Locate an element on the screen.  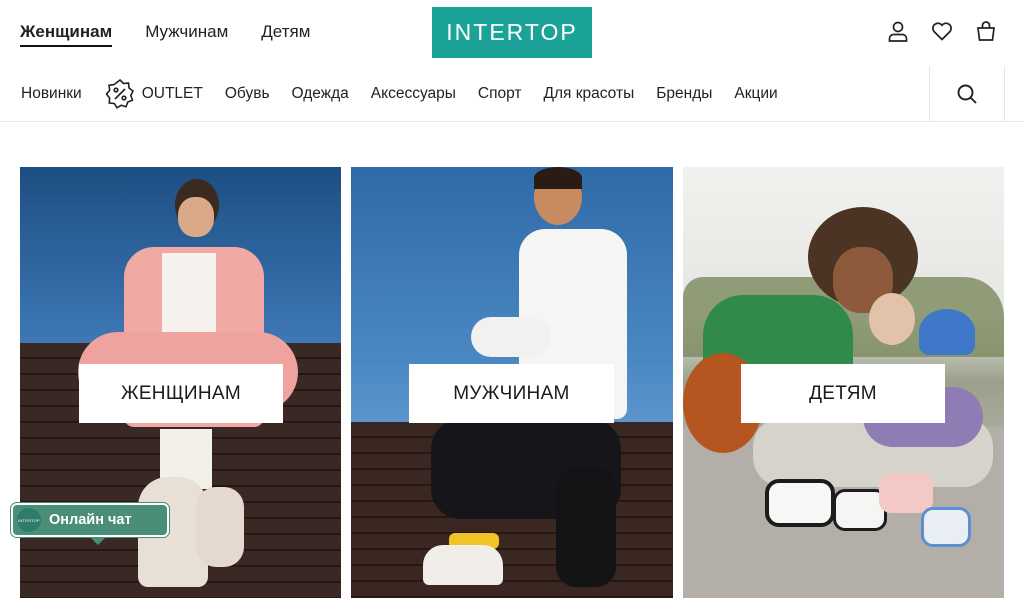
chat-avatar-text: INTERTOP is located at coordinates (29, 520).